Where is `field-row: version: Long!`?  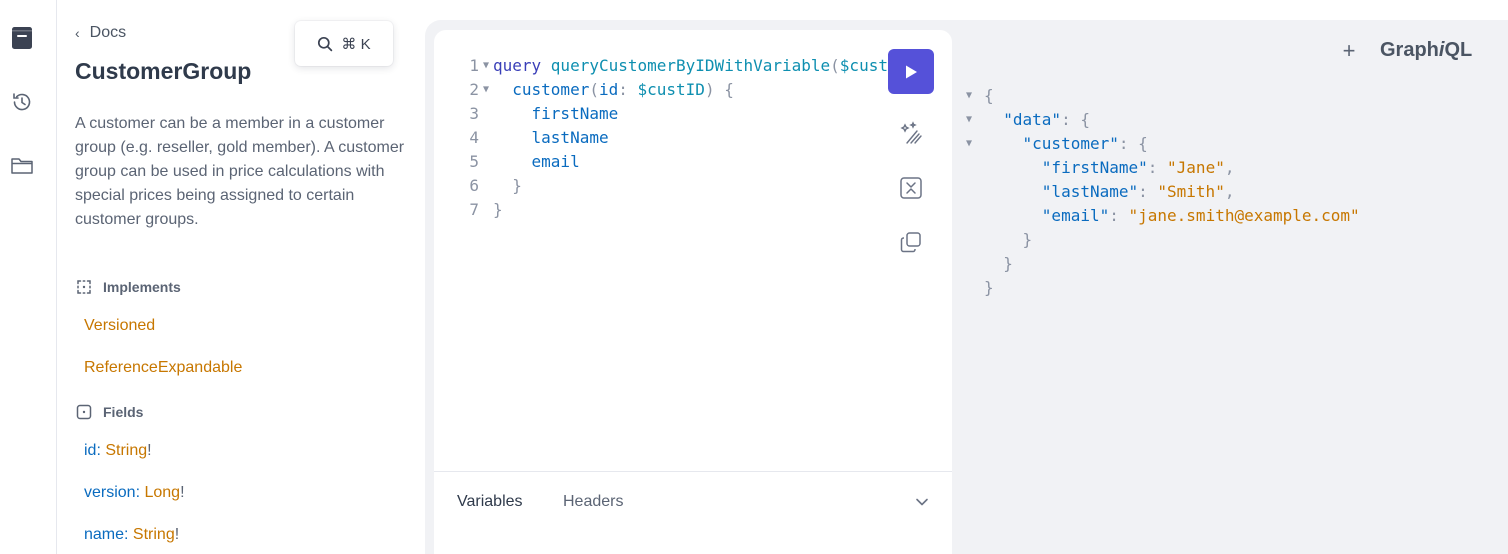 field-row: version: Long! is located at coordinates (134, 493).